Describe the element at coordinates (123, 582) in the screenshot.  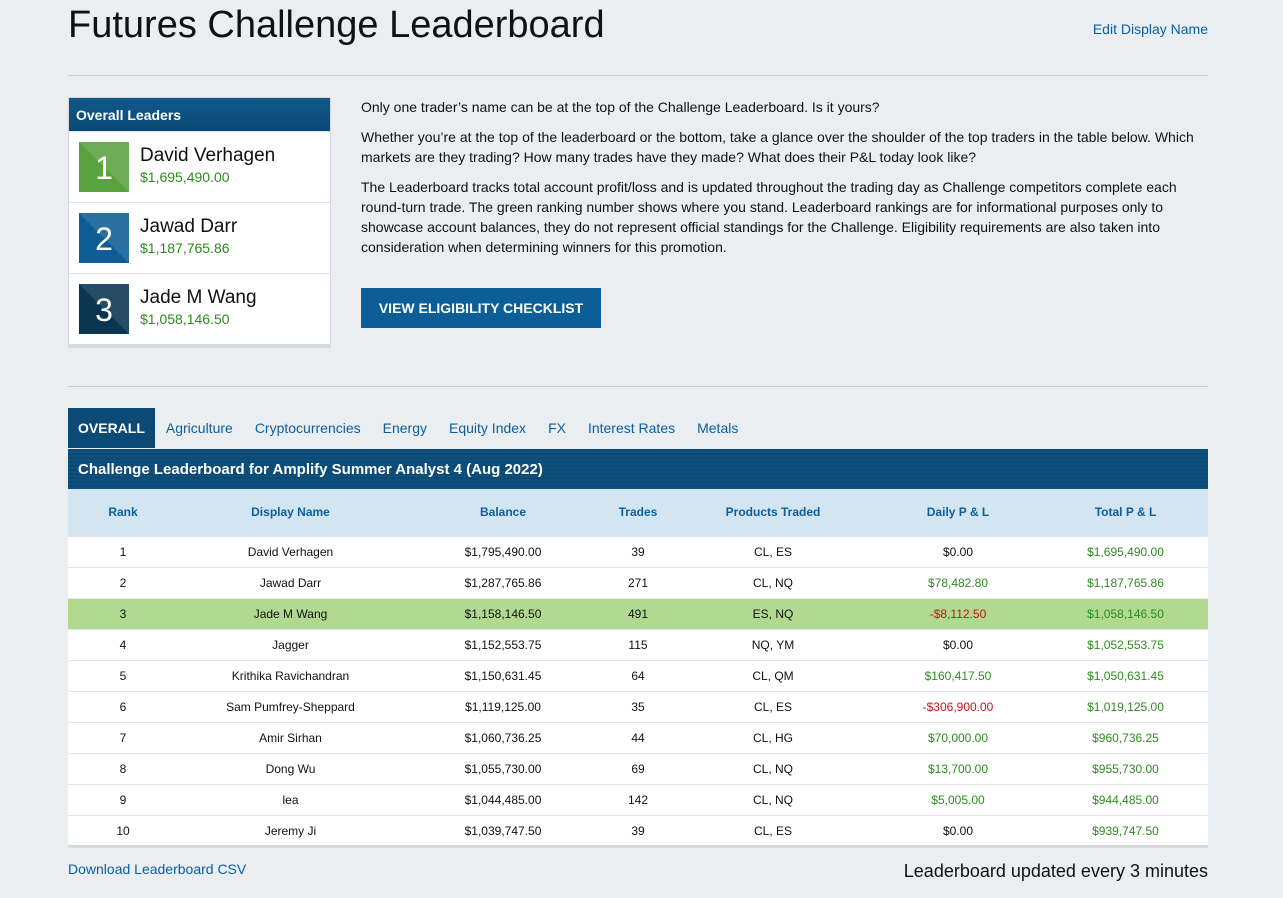
I see `cell-rank: 2` at that location.